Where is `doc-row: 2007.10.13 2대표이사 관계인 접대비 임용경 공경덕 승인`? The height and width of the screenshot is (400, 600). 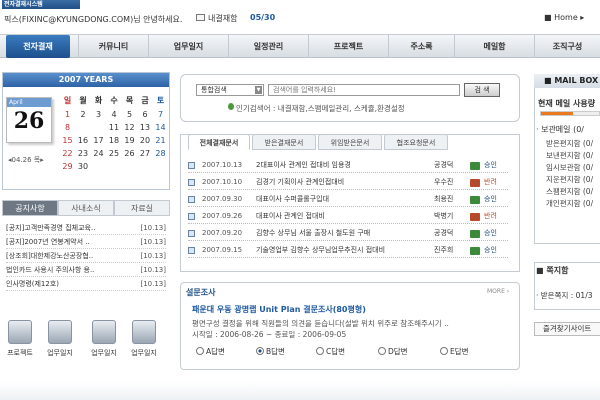
doc-row: 2007.10.13 2대표이사 관계인 접대비 임용경 공경덕 승인 is located at coordinates (348, 165).